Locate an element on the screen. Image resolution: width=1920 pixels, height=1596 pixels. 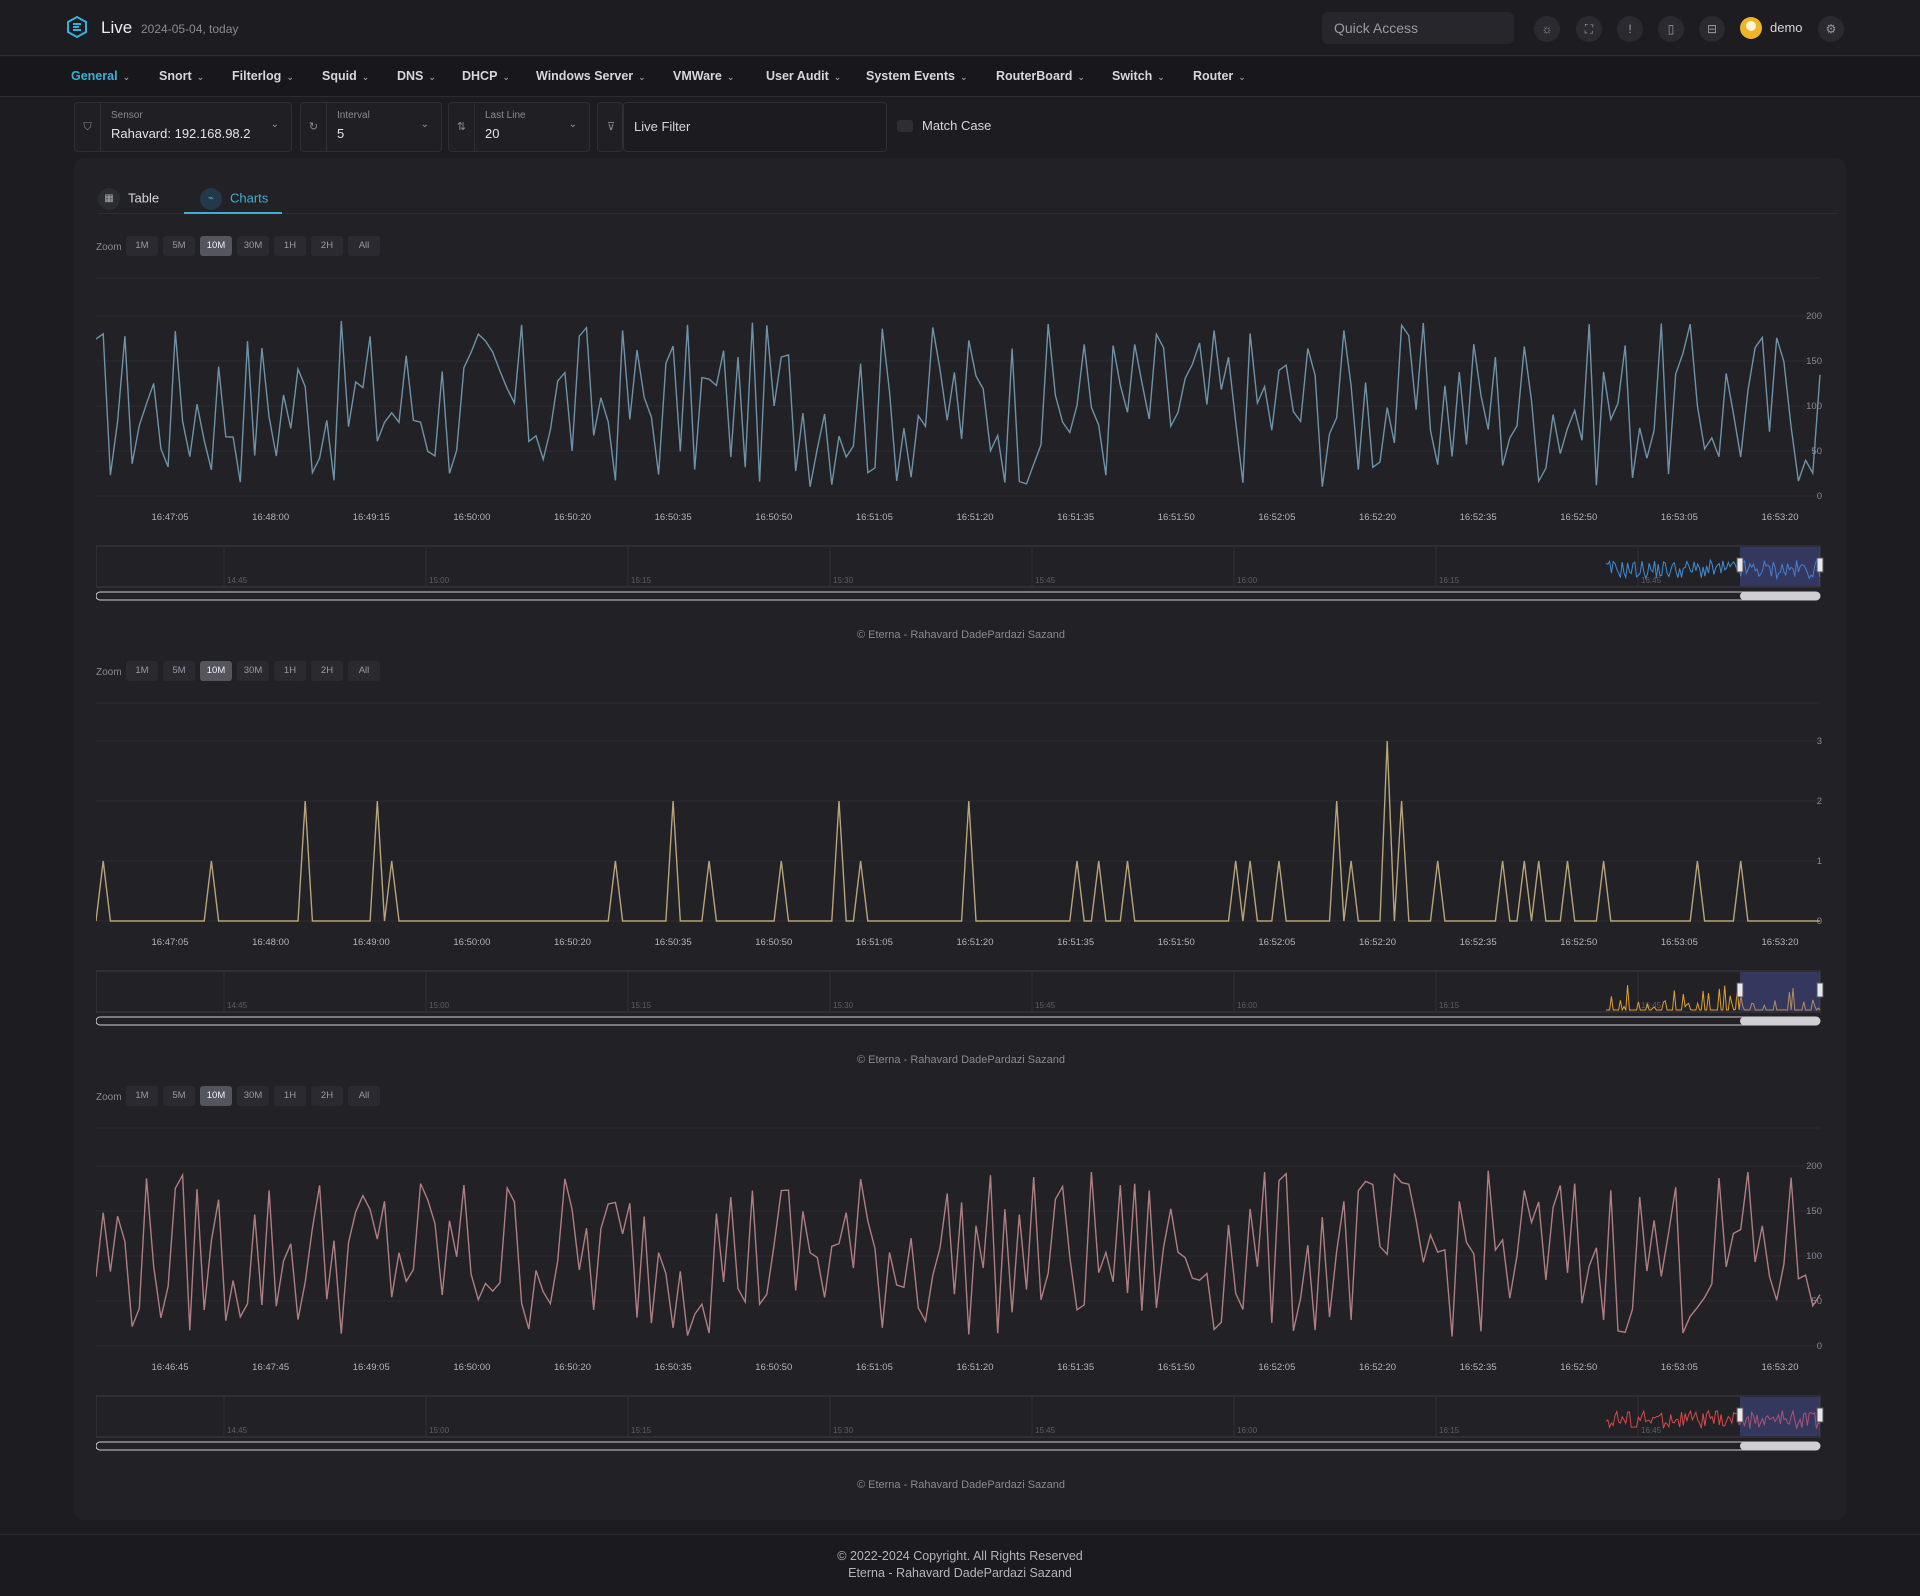
x-tick-label: 16:52:20 is located at coordinates (1377, 1367).